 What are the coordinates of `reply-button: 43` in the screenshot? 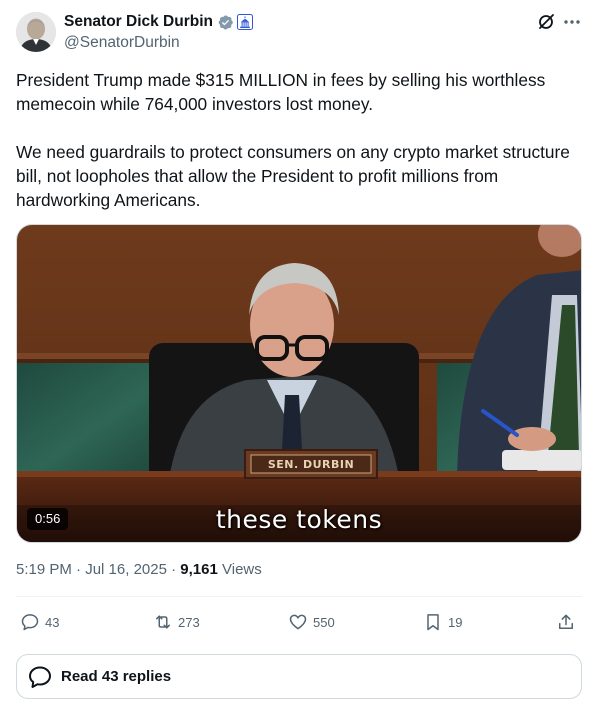 It's located at (39, 622).